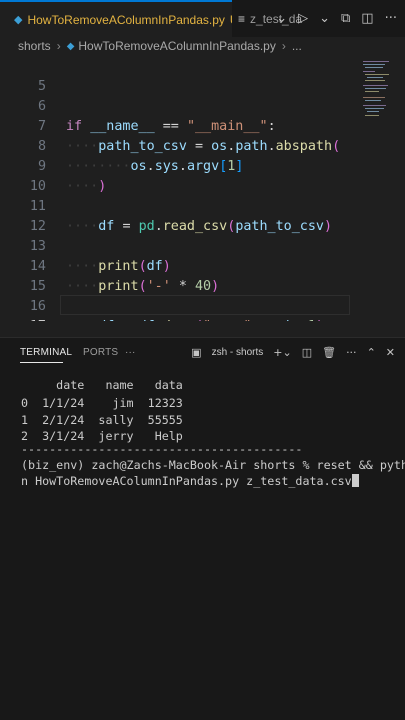  Describe the element at coordinates (340, 18) in the screenshot. I see `editor-actions: ⌄ ▷ ⌄ ⧉ ◫ ···` at that location.